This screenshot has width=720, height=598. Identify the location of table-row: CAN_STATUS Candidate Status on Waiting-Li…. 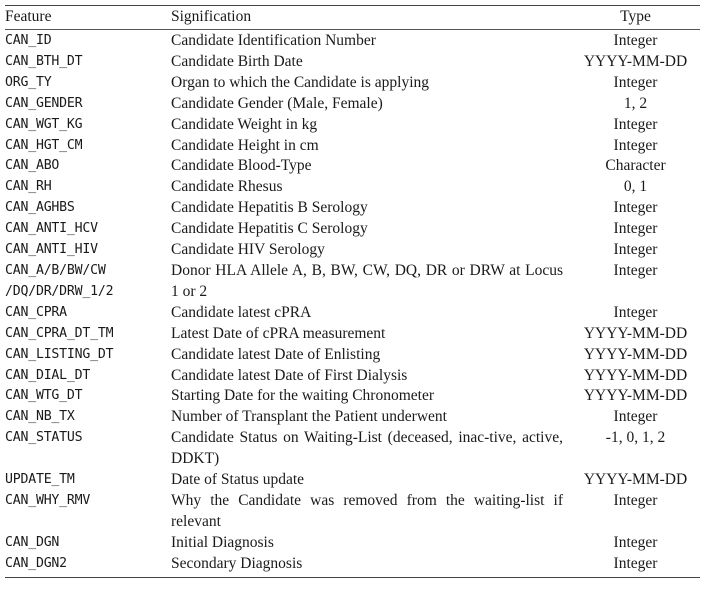
(352, 449).